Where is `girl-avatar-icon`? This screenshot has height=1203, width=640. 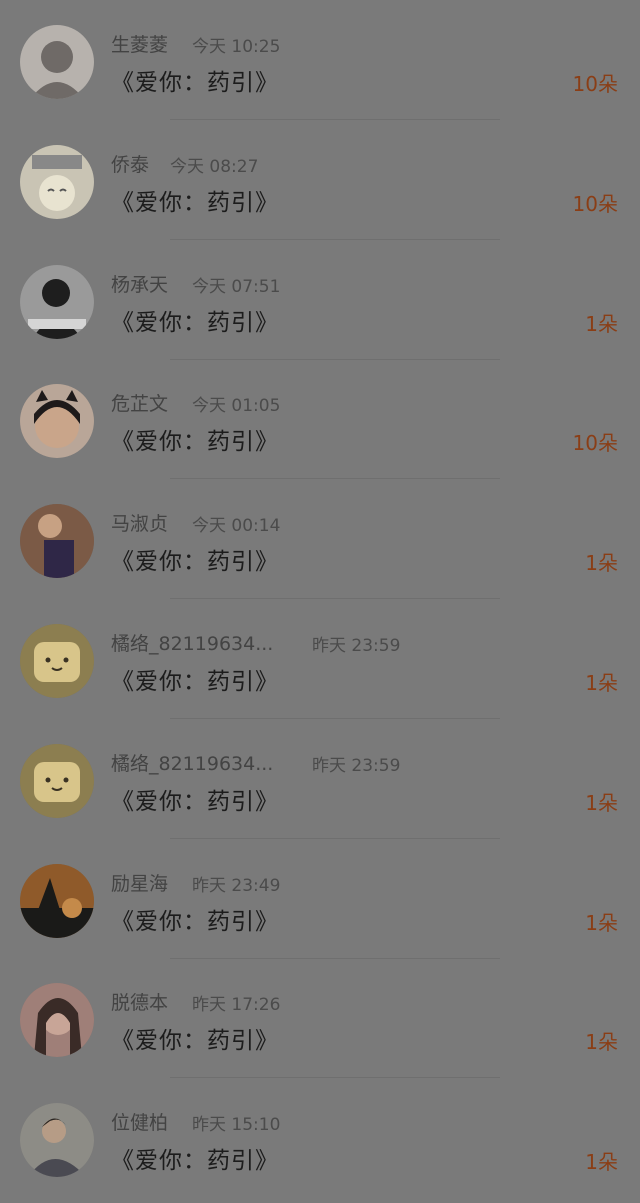
girl-avatar-icon is located at coordinates (57, 421).